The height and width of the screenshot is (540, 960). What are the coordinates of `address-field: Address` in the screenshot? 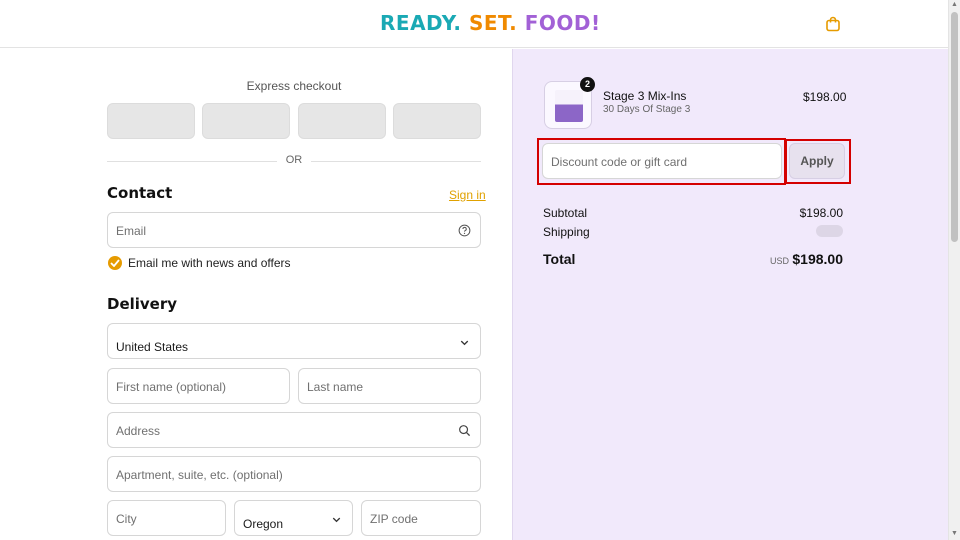 It's located at (294, 430).